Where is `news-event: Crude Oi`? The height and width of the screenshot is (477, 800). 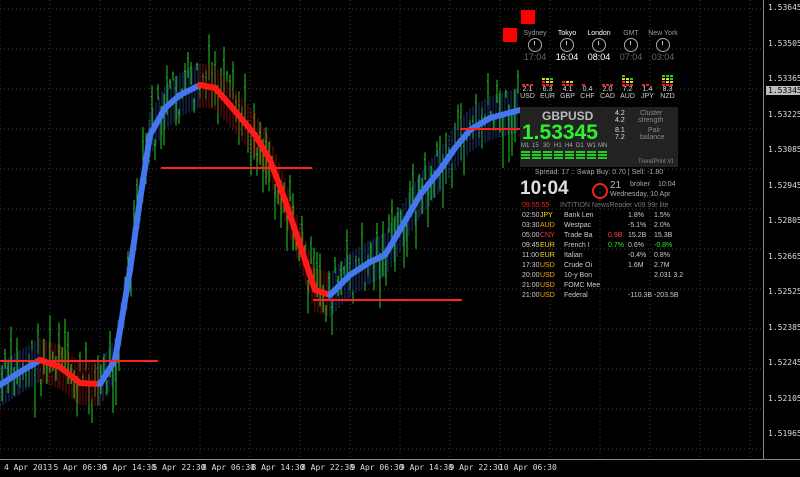
news-event: Crude Oi is located at coordinates (578, 265).